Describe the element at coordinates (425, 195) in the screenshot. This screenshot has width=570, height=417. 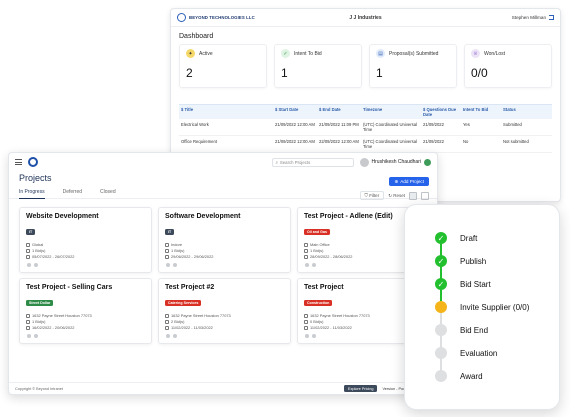
I see `list-view-icon` at that location.